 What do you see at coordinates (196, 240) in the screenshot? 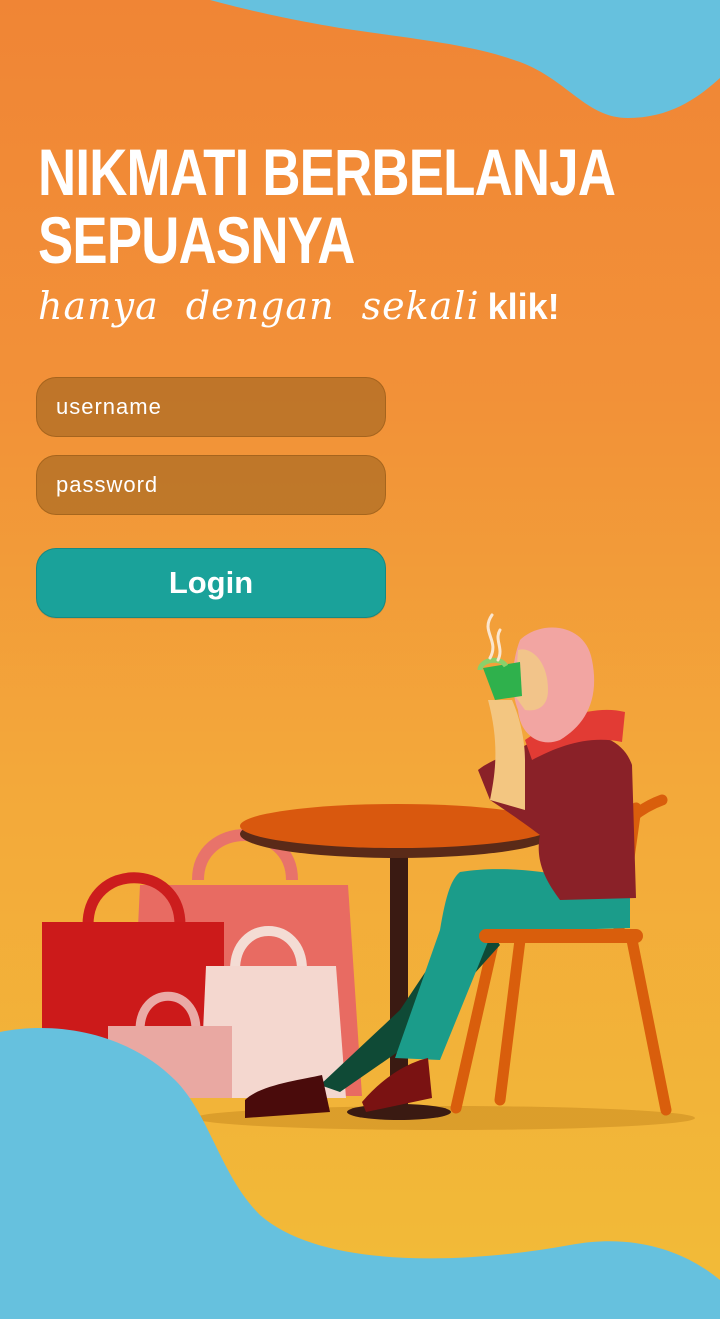
I see `headline-line-2: SEPUASNYA` at bounding box center [196, 240].